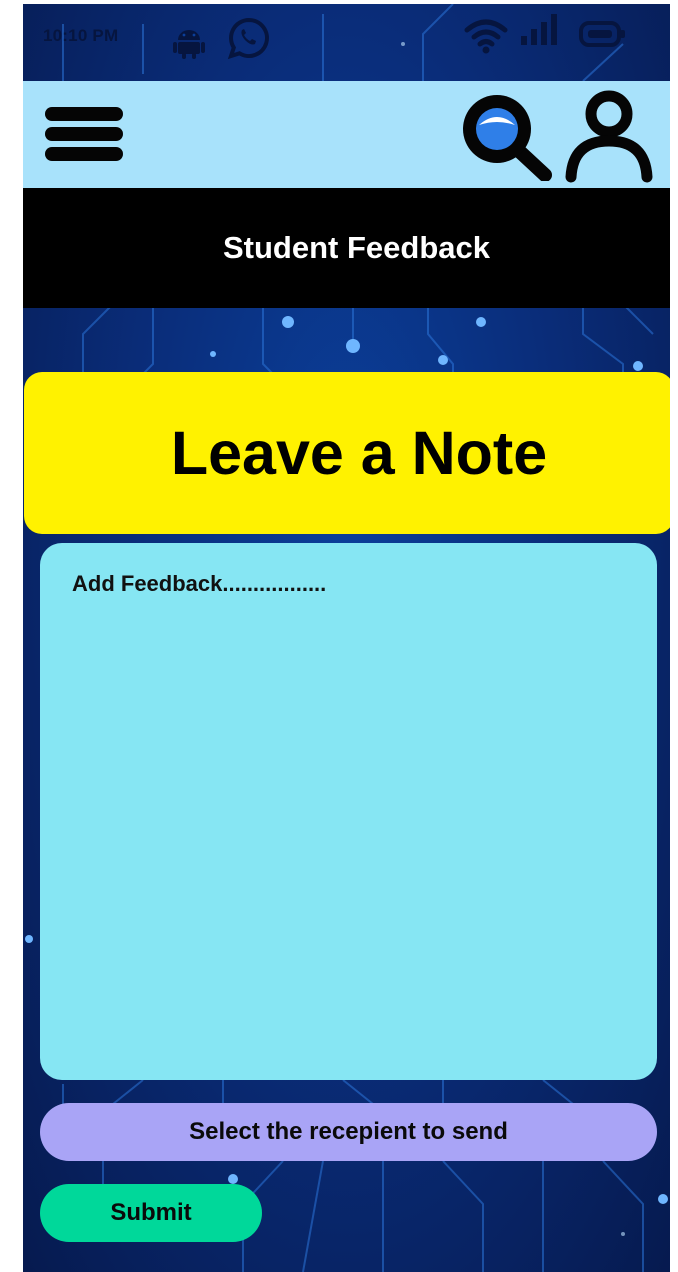 The width and height of the screenshot is (678, 1272). I want to click on battery-icon, so click(602, 34).